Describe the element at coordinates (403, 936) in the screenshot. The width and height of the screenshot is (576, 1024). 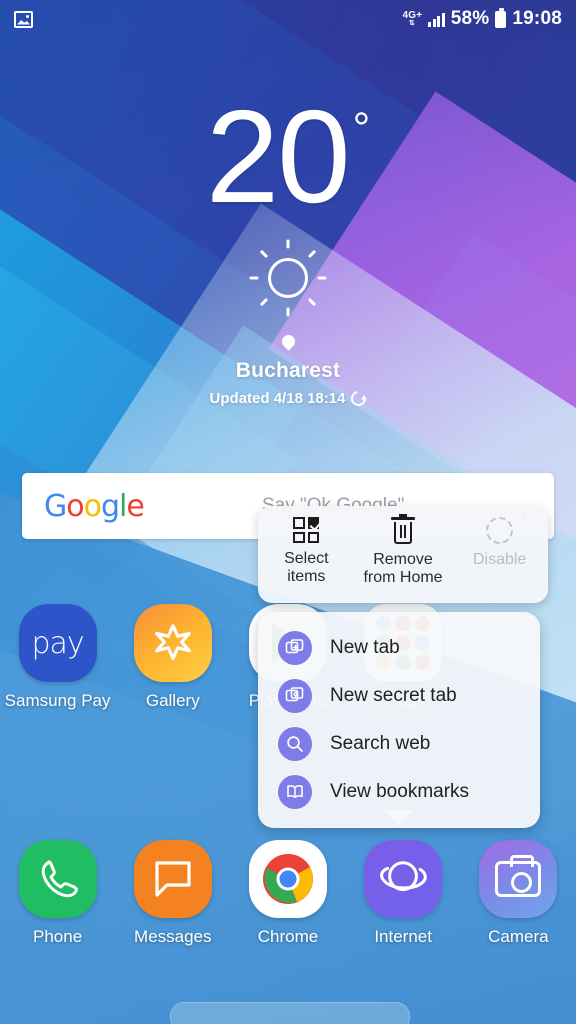
I see `app-label: Internet` at that location.